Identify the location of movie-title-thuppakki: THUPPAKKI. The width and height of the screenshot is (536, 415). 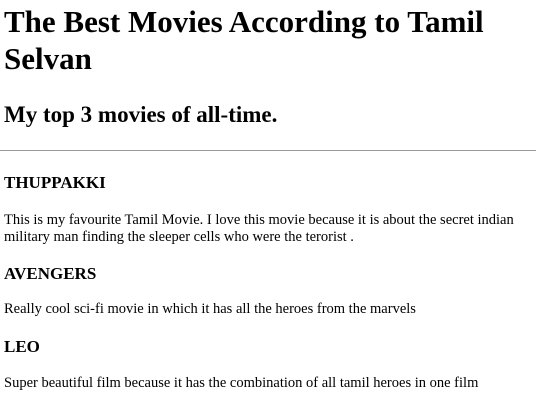
(55, 182).